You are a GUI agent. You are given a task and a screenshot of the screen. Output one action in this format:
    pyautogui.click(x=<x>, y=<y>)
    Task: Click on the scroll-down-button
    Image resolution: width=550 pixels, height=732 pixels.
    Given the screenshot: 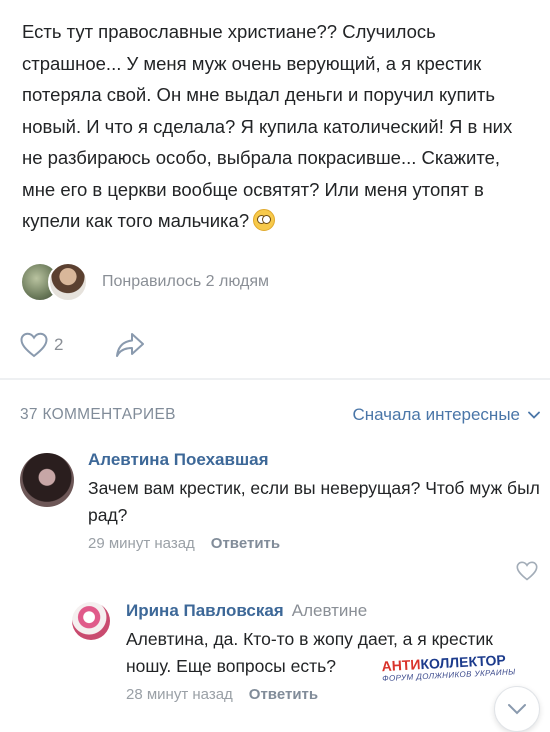 What is the action you would take?
    pyautogui.click(x=517, y=709)
    